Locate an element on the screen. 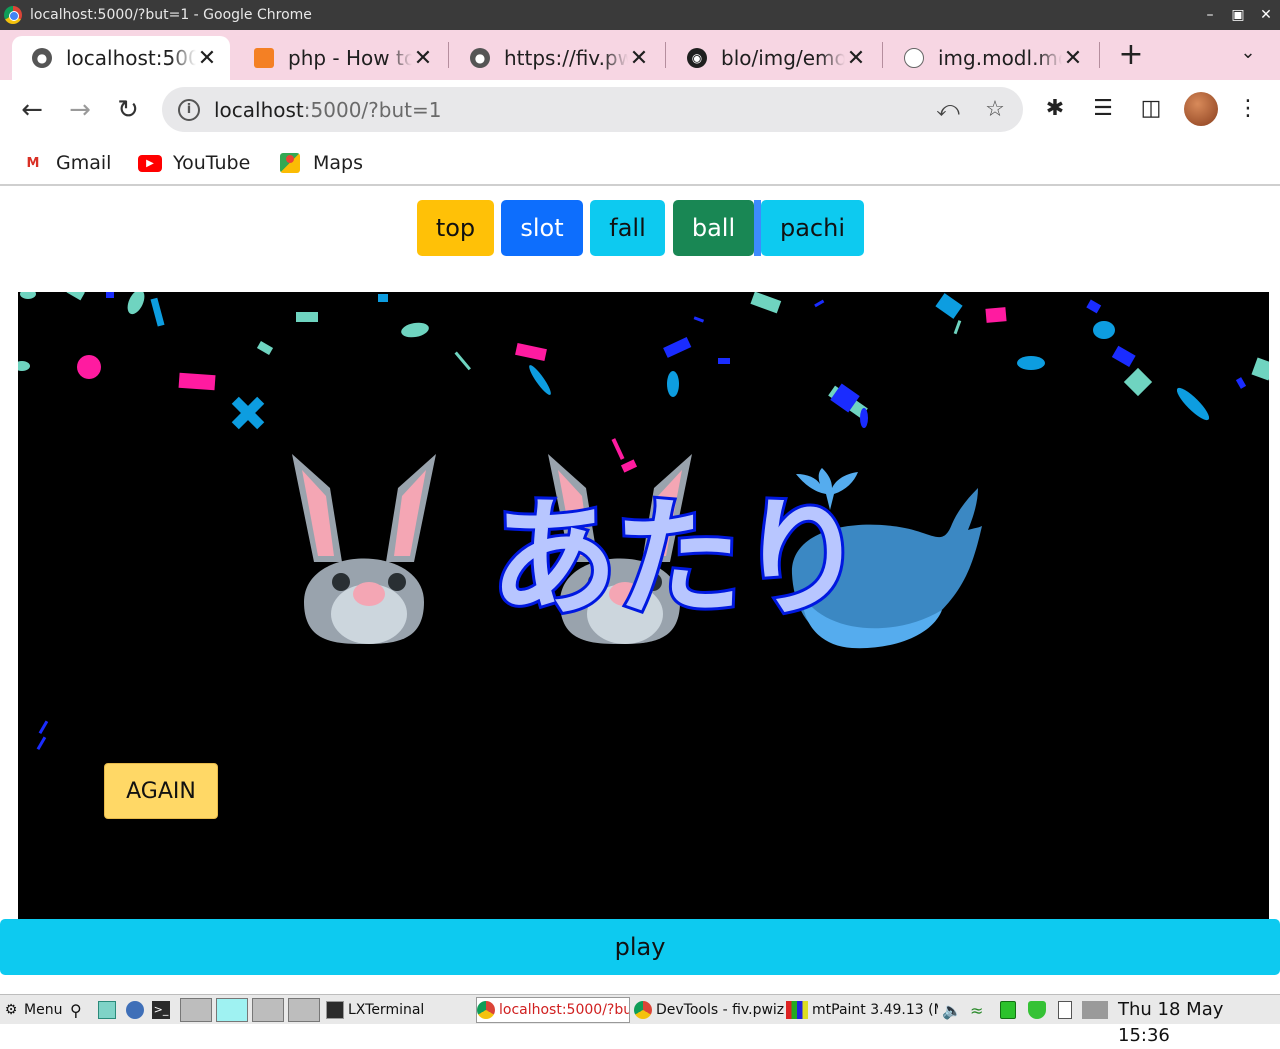  star-icon: ☆ is located at coordinates (995, 110).